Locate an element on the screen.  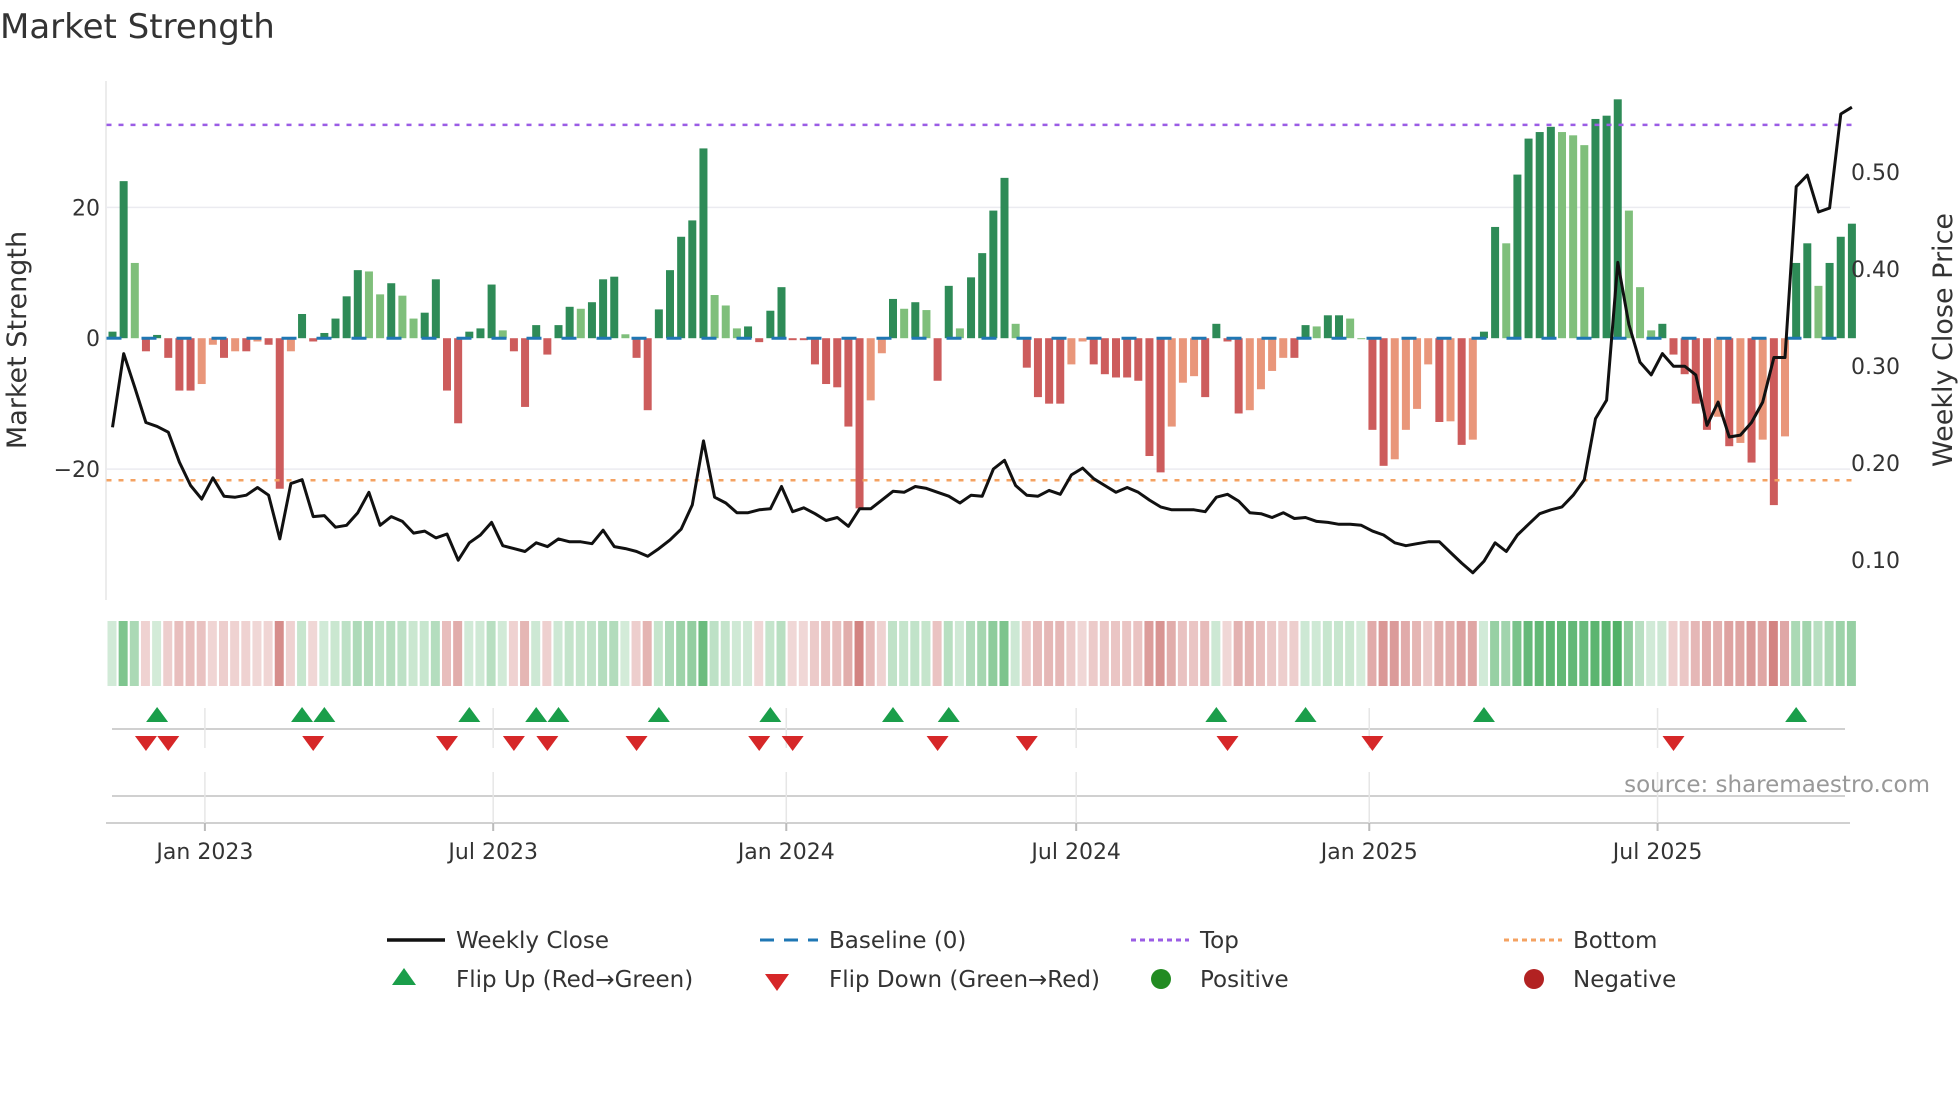
left-y-axis-label: Market Strength is located at coordinates (17, 340).